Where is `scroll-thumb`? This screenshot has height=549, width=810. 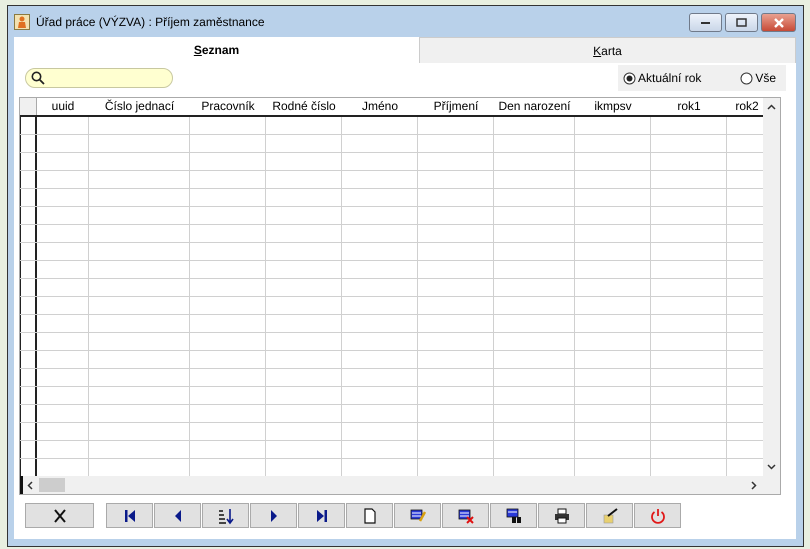
scroll-thumb is located at coordinates (52, 485).